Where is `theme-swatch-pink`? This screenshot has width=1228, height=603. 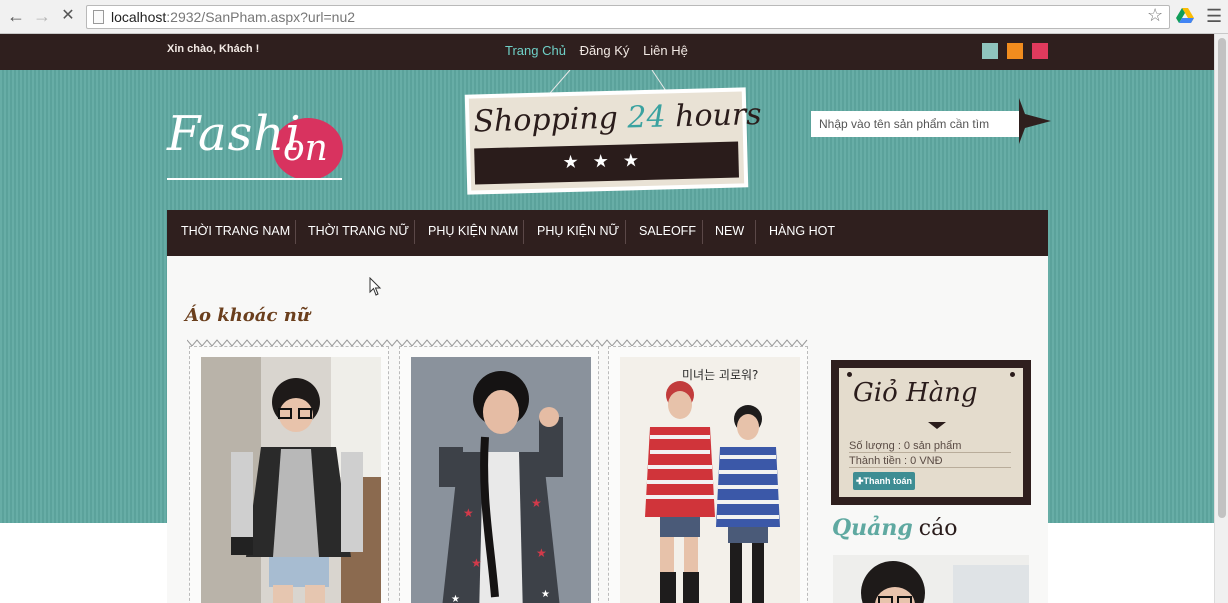 theme-swatch-pink is located at coordinates (1040, 51).